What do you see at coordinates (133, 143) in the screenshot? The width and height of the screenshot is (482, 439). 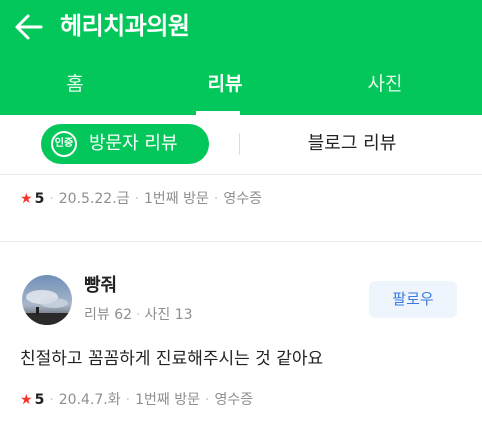 I see `visitor-review-label: 방문자 리뷰` at bounding box center [133, 143].